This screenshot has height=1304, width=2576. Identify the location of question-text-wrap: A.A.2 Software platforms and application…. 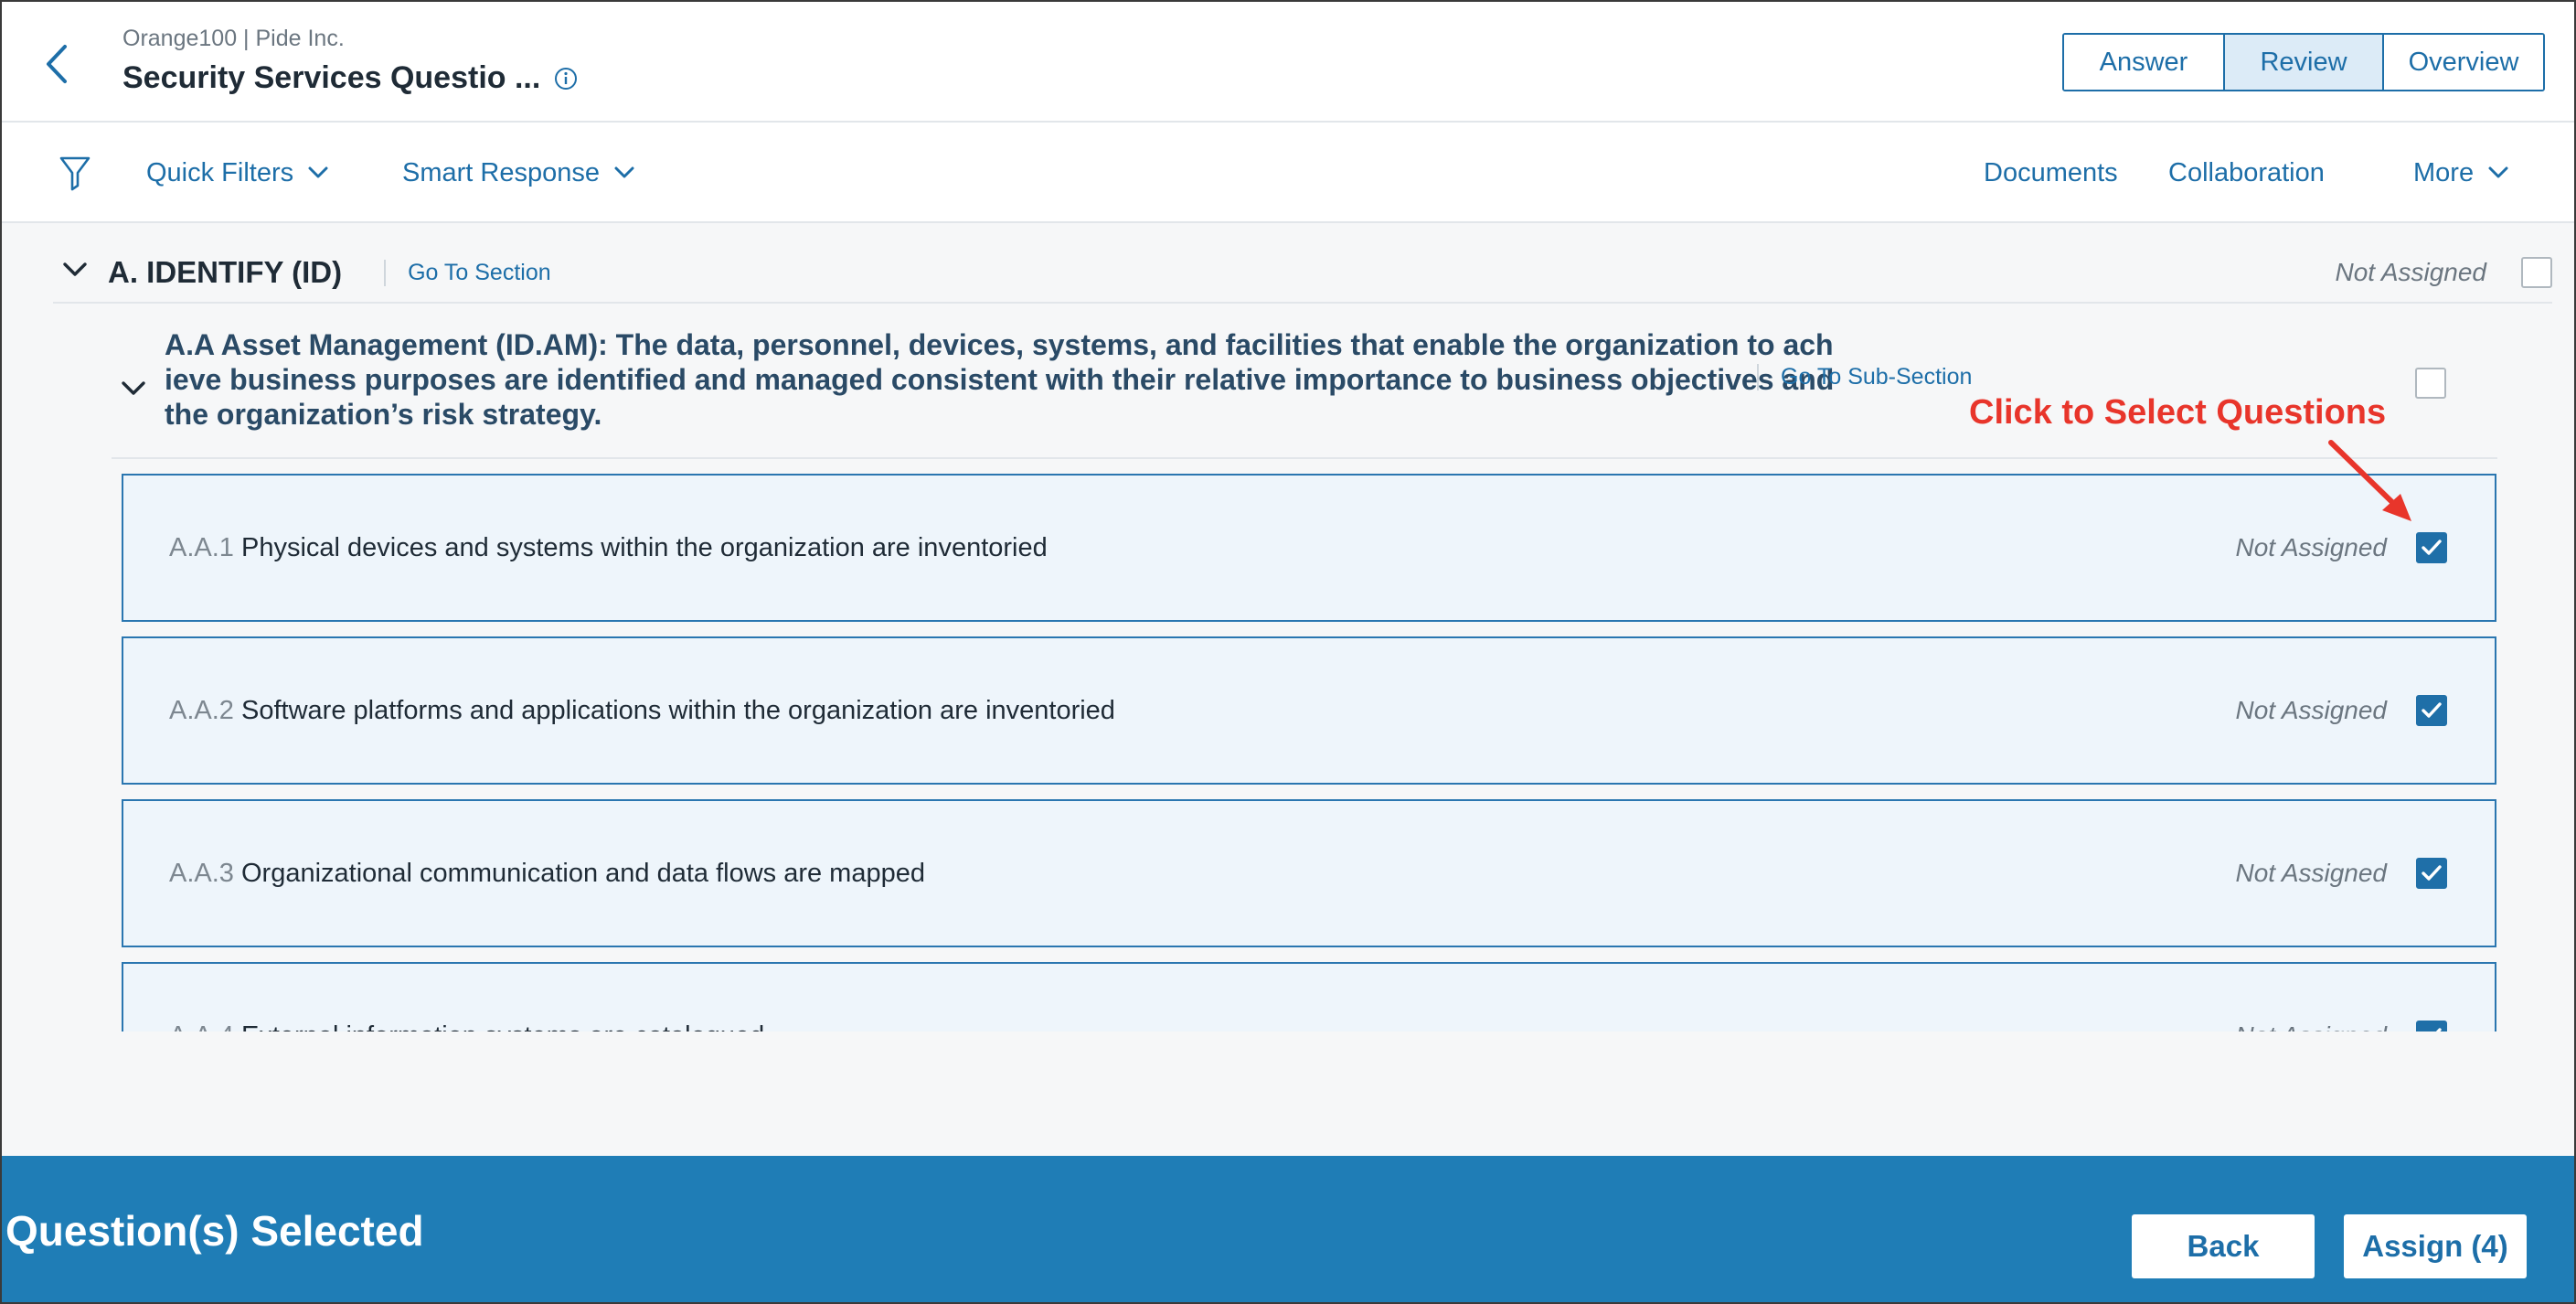
(642, 710).